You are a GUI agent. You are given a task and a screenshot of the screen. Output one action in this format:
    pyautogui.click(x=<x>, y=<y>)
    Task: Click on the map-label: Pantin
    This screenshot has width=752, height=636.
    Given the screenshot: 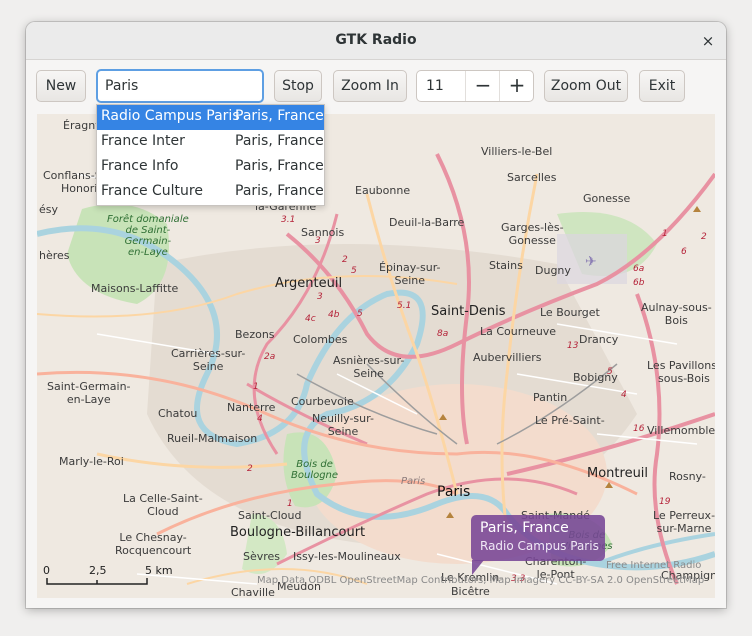 What is the action you would take?
    pyautogui.click(x=550, y=397)
    